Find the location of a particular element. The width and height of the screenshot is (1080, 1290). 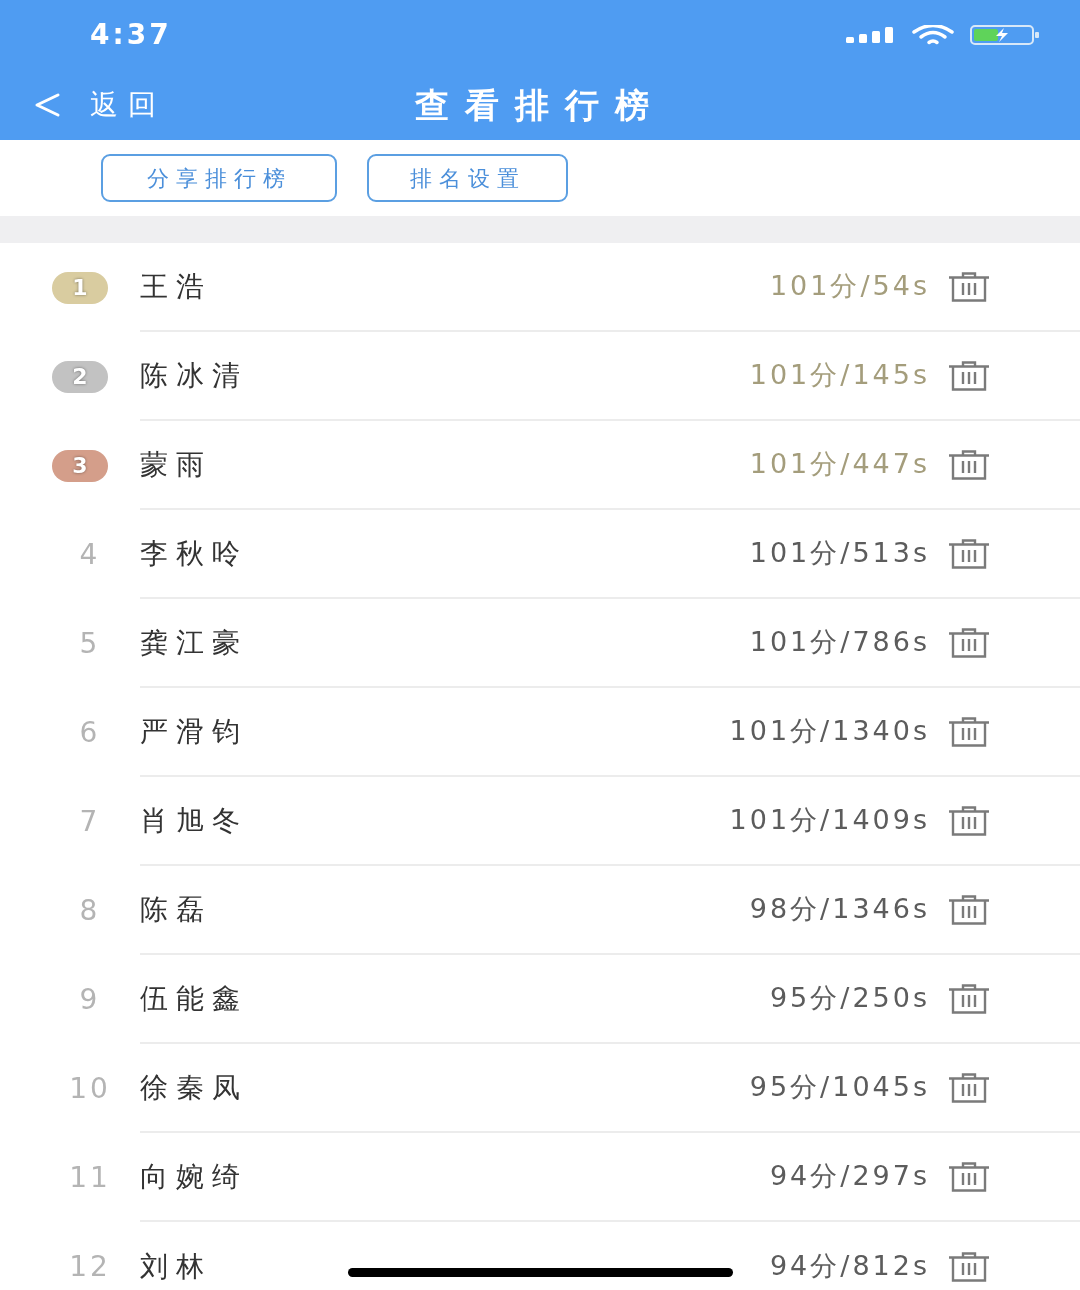

score-time: 101分/1409s is located at coordinates (829, 820).